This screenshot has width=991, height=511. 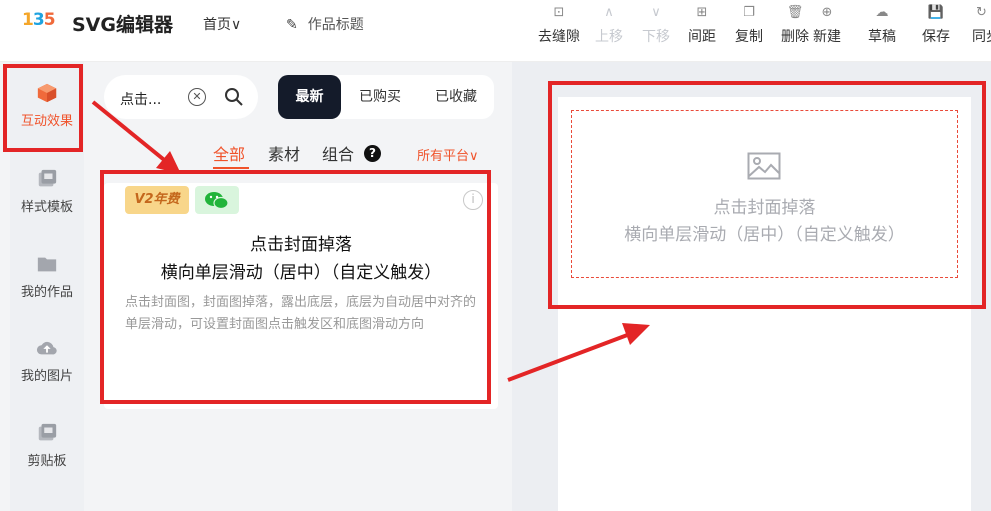 What do you see at coordinates (981, 31) in the screenshot?
I see `sync-button: ↻同步` at bounding box center [981, 31].